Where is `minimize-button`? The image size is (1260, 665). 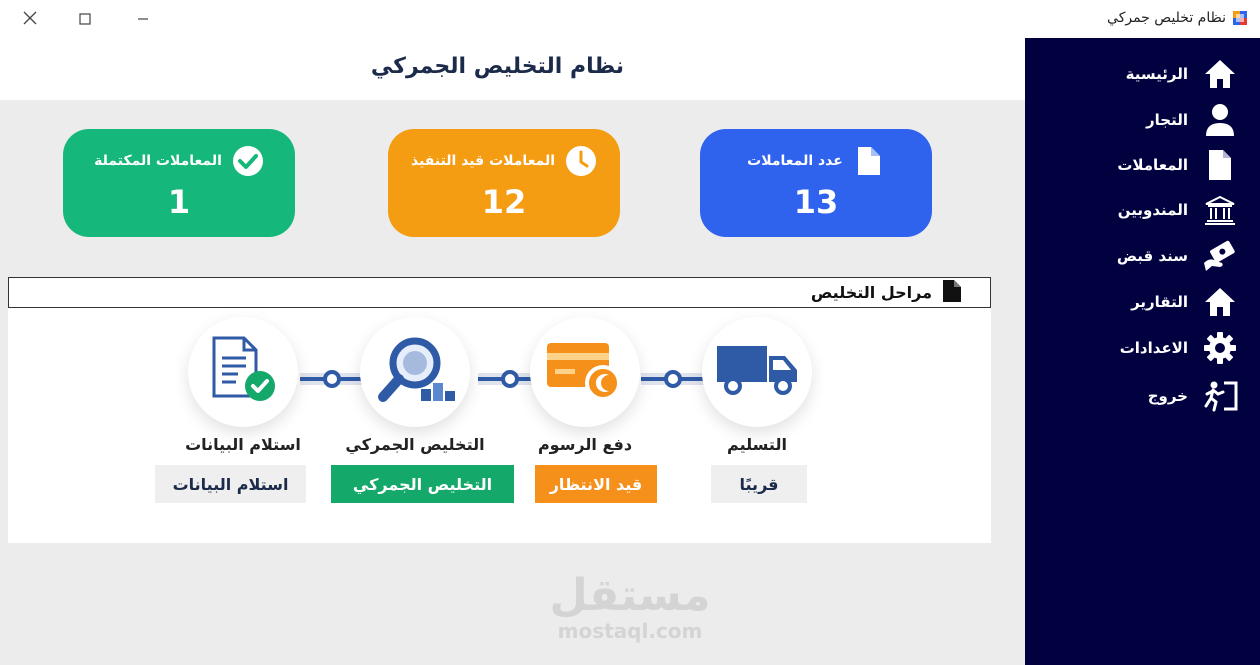
minimize-button is located at coordinates (143, 19).